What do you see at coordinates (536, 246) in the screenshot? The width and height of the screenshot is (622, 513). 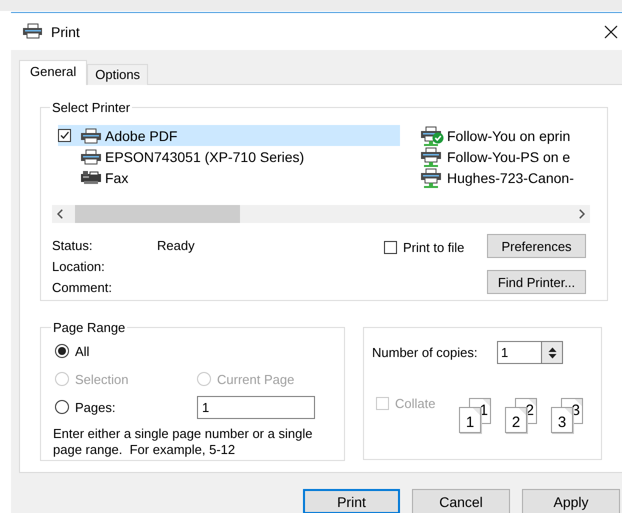 I see `preferences-button: Preferences` at bounding box center [536, 246].